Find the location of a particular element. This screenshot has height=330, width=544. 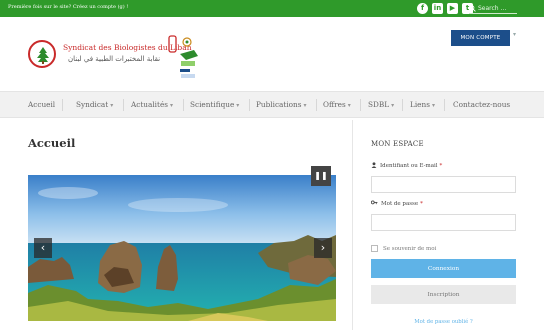

nav-item-label: Actualités is located at coordinates (150, 104).